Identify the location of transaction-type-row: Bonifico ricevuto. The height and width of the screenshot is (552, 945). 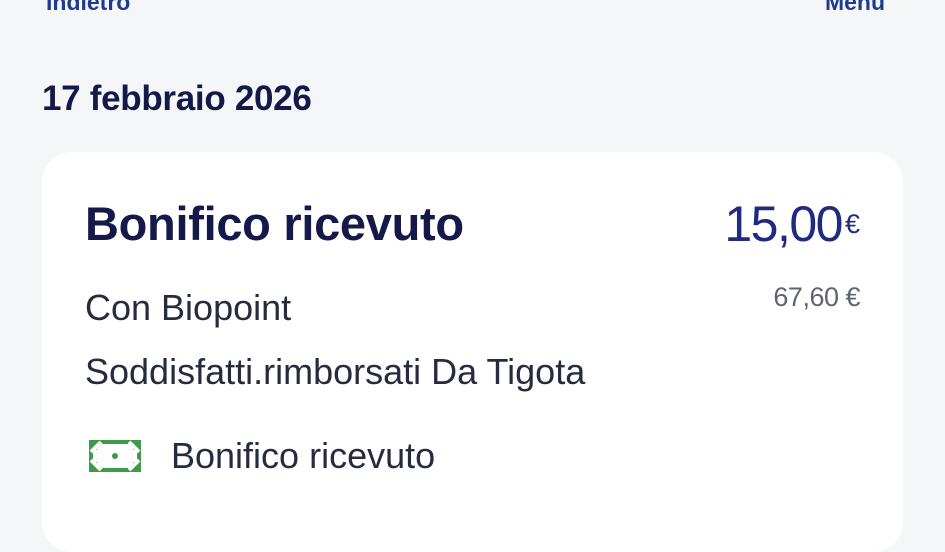
(261, 456).